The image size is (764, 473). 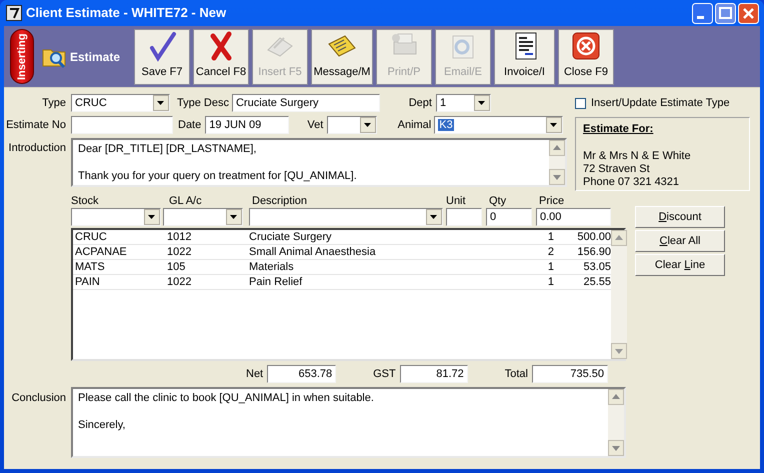 What do you see at coordinates (748, 13) in the screenshot?
I see `close-button` at bounding box center [748, 13].